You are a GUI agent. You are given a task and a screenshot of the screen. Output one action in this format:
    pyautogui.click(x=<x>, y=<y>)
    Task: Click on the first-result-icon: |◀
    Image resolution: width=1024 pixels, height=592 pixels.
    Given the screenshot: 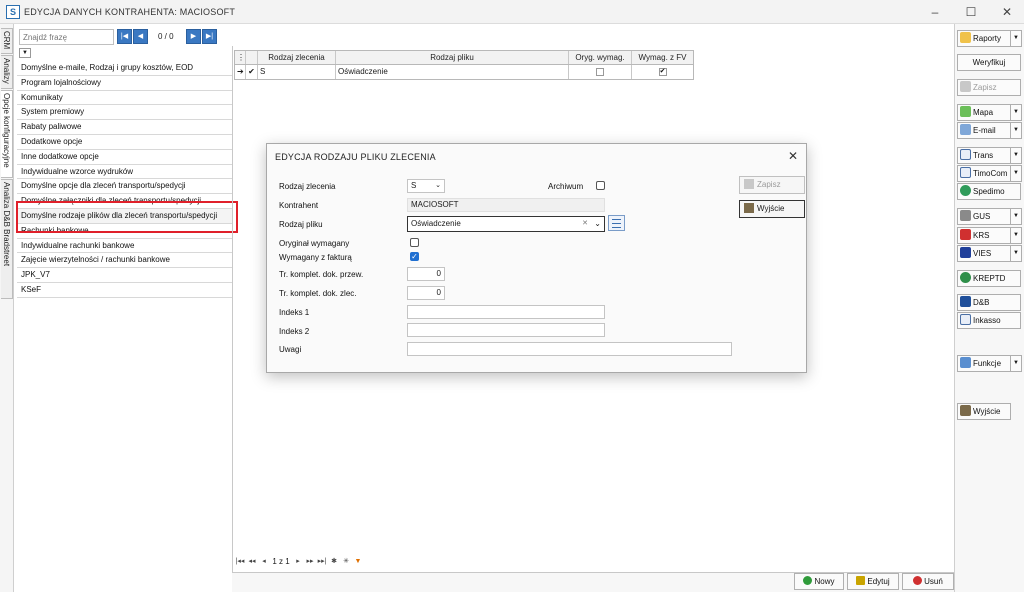 What is the action you would take?
    pyautogui.click(x=124, y=36)
    